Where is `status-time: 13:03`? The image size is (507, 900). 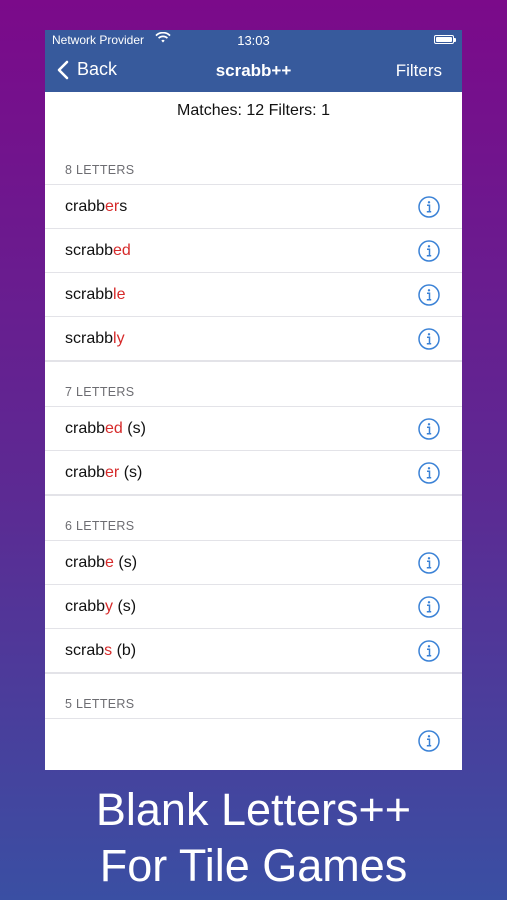 status-time: 13:03 is located at coordinates (253, 40).